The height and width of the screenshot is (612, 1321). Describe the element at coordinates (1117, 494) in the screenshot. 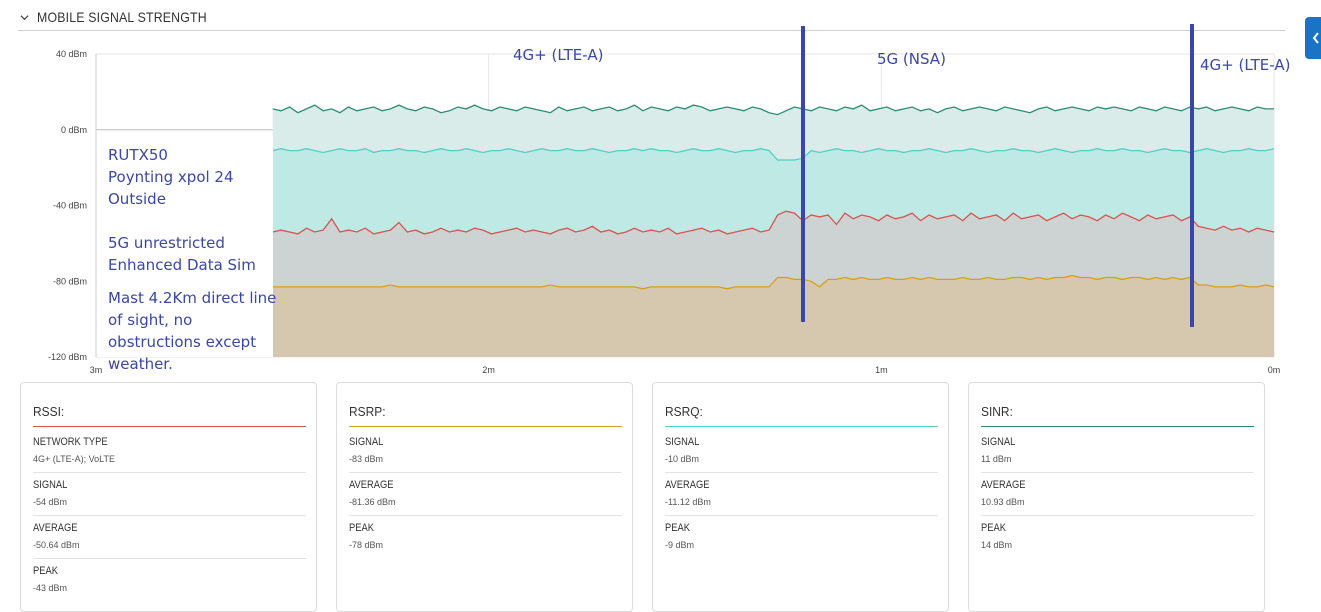

I see `stat-row: AVERAGE 10.93 dBm` at that location.